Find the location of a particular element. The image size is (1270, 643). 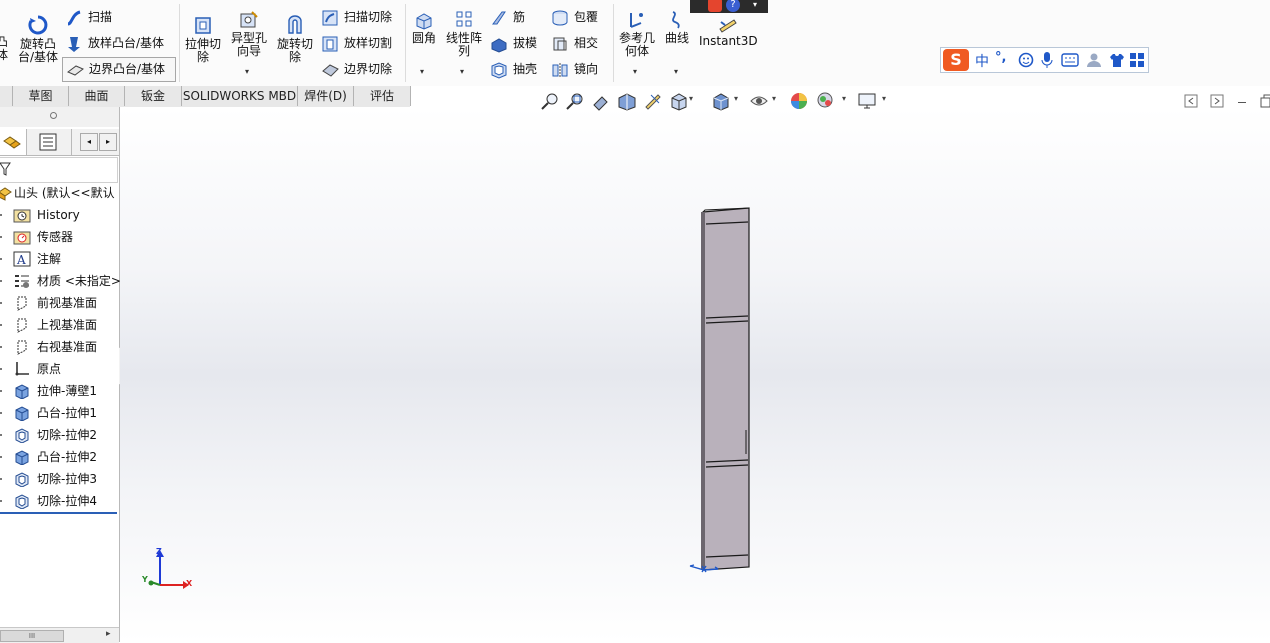

dynamic-annotation-view-icon is located at coordinates (653, 101).